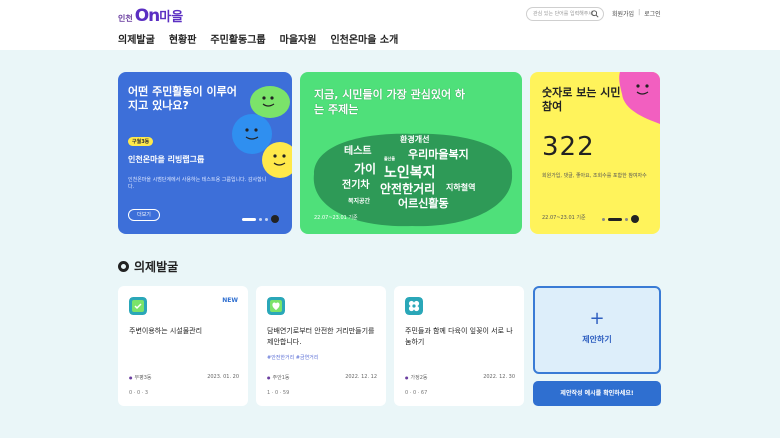 This screenshot has width=780, height=438. What do you see at coordinates (298, 38) in the screenshot?
I see `nav-item-resources: 마을자원` at bounding box center [298, 38].